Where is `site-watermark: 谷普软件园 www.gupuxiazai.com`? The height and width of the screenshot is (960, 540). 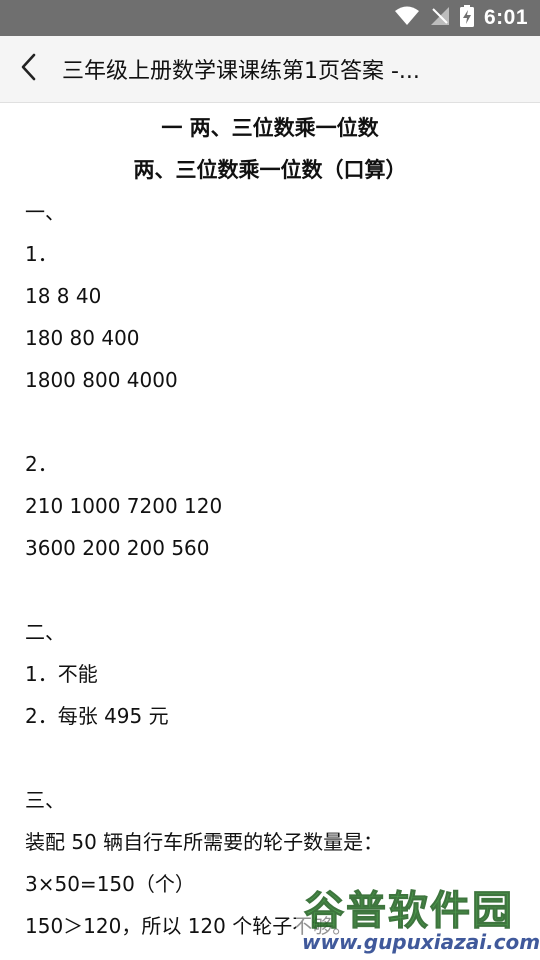 site-watermark: 谷普软件园 www.gupuxiazai.com is located at coordinates (418, 918).